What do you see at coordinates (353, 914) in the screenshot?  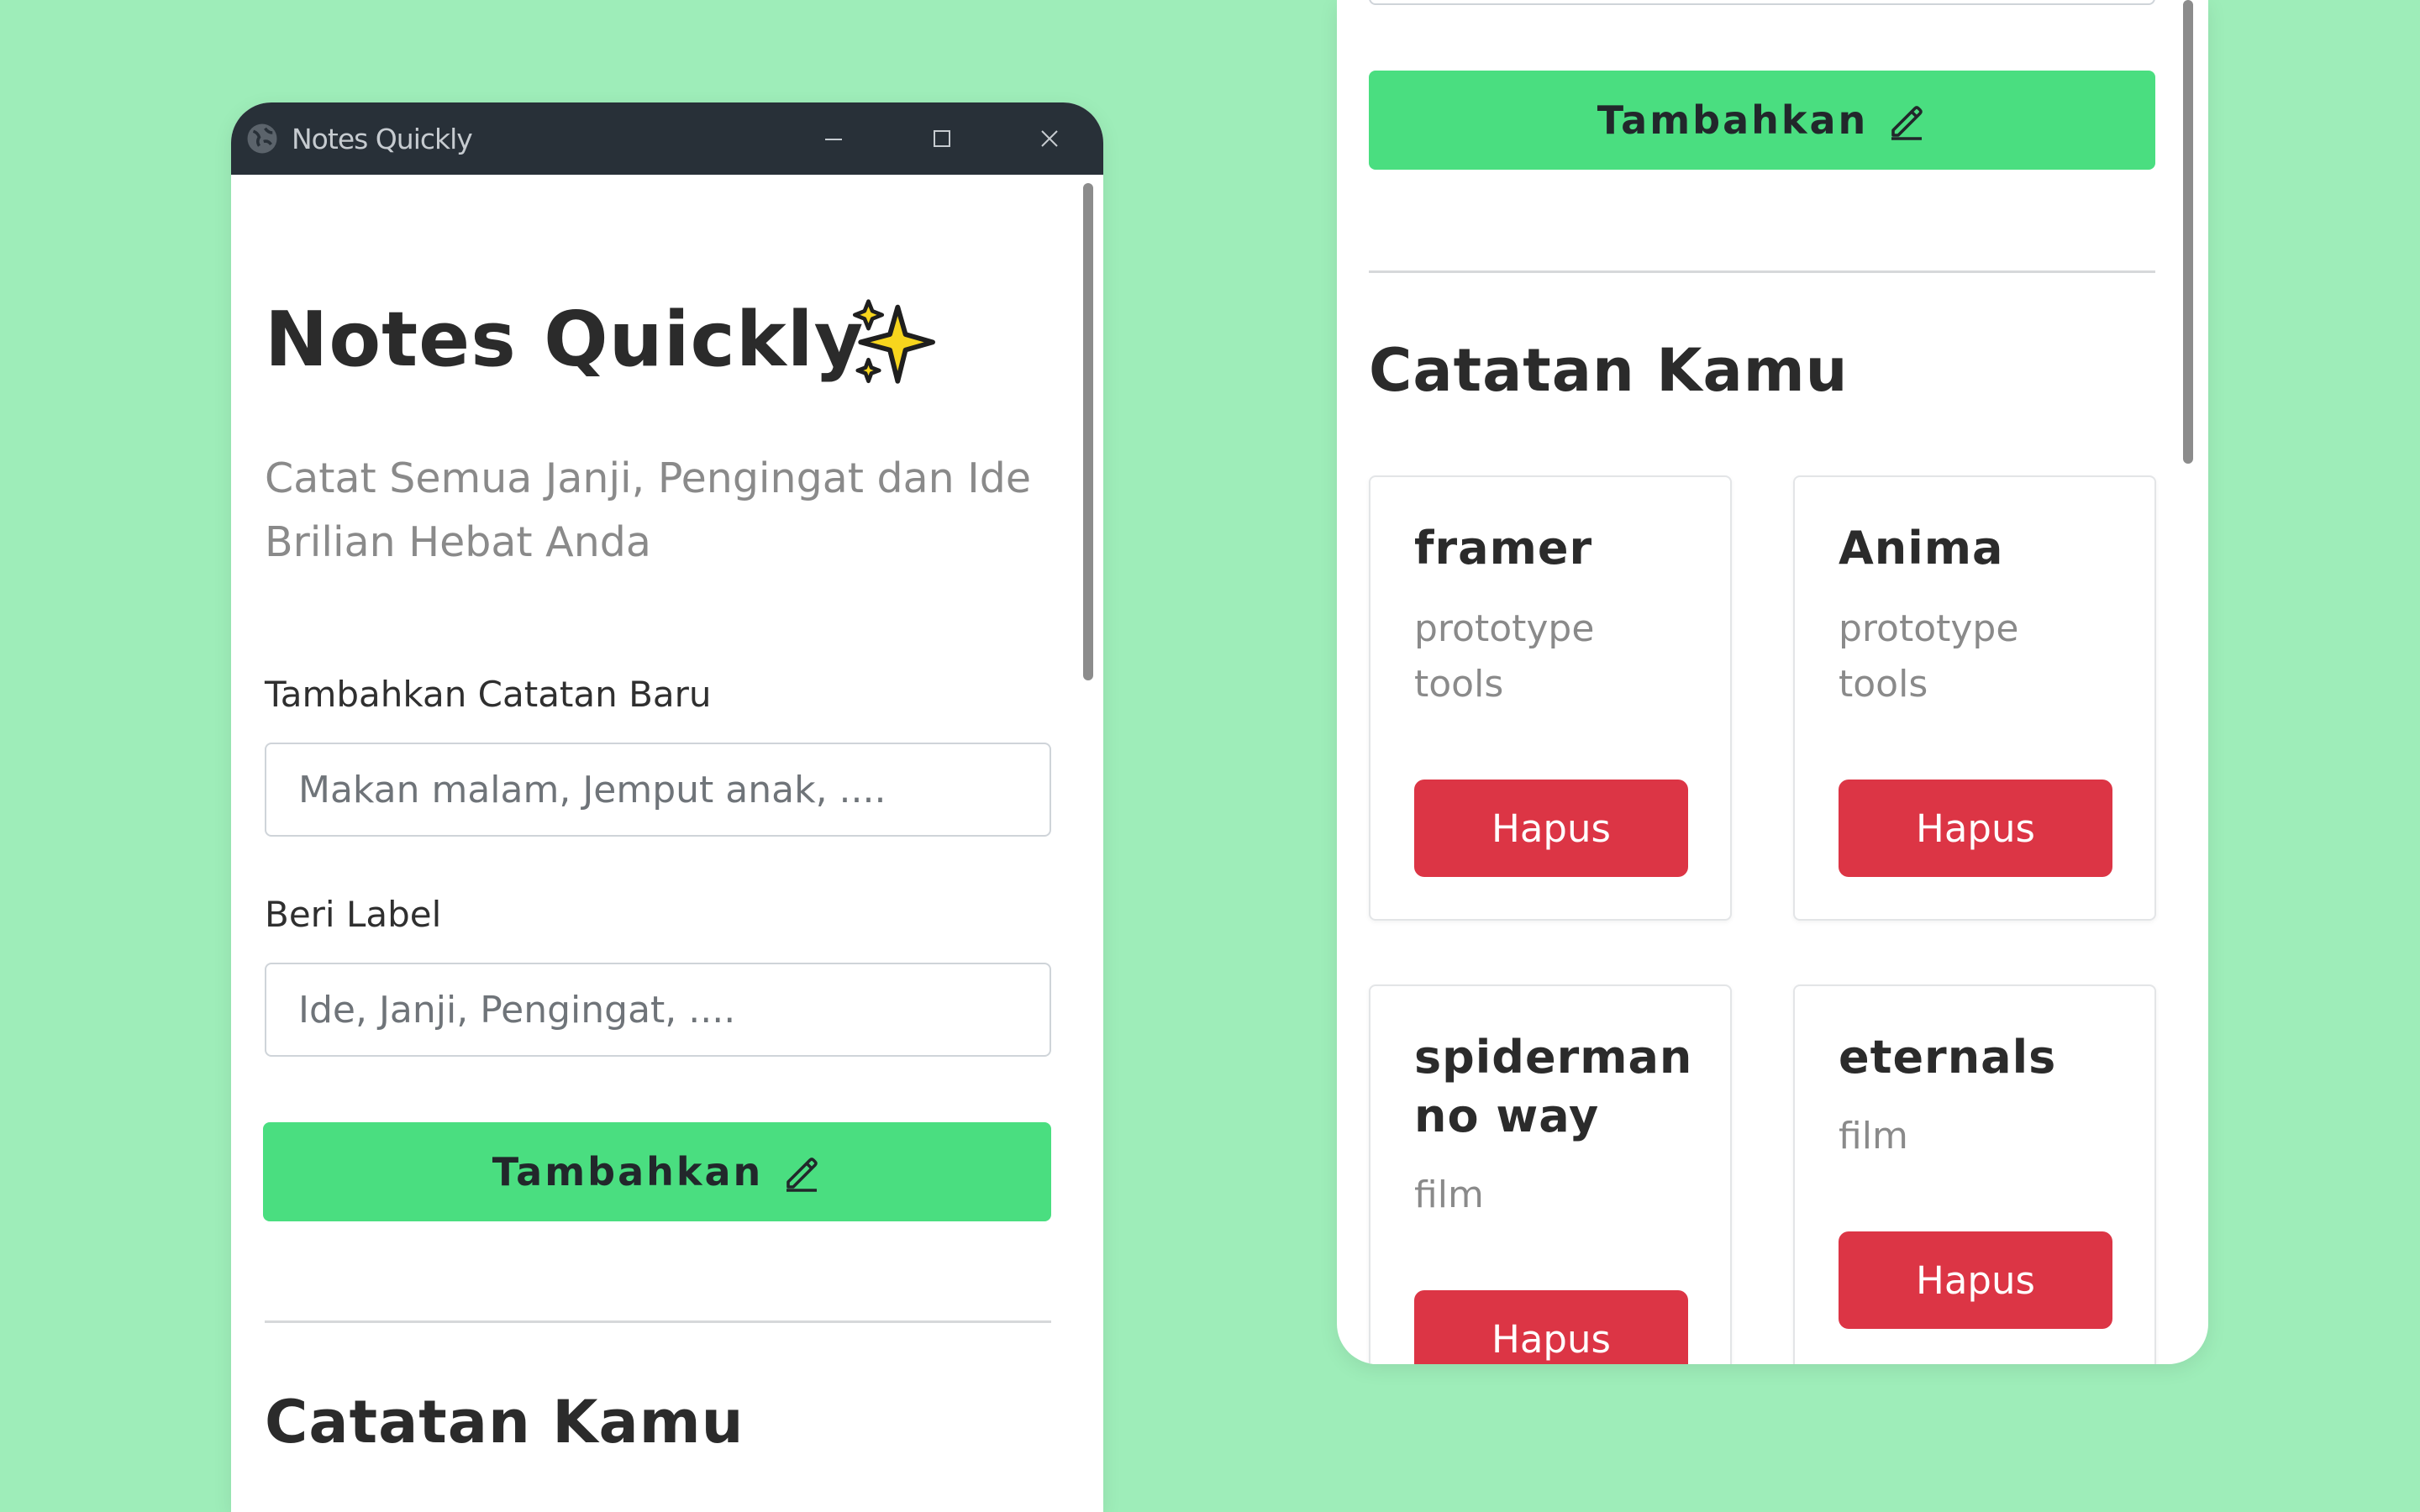 I see `tag-field-label: Beri Label` at bounding box center [353, 914].